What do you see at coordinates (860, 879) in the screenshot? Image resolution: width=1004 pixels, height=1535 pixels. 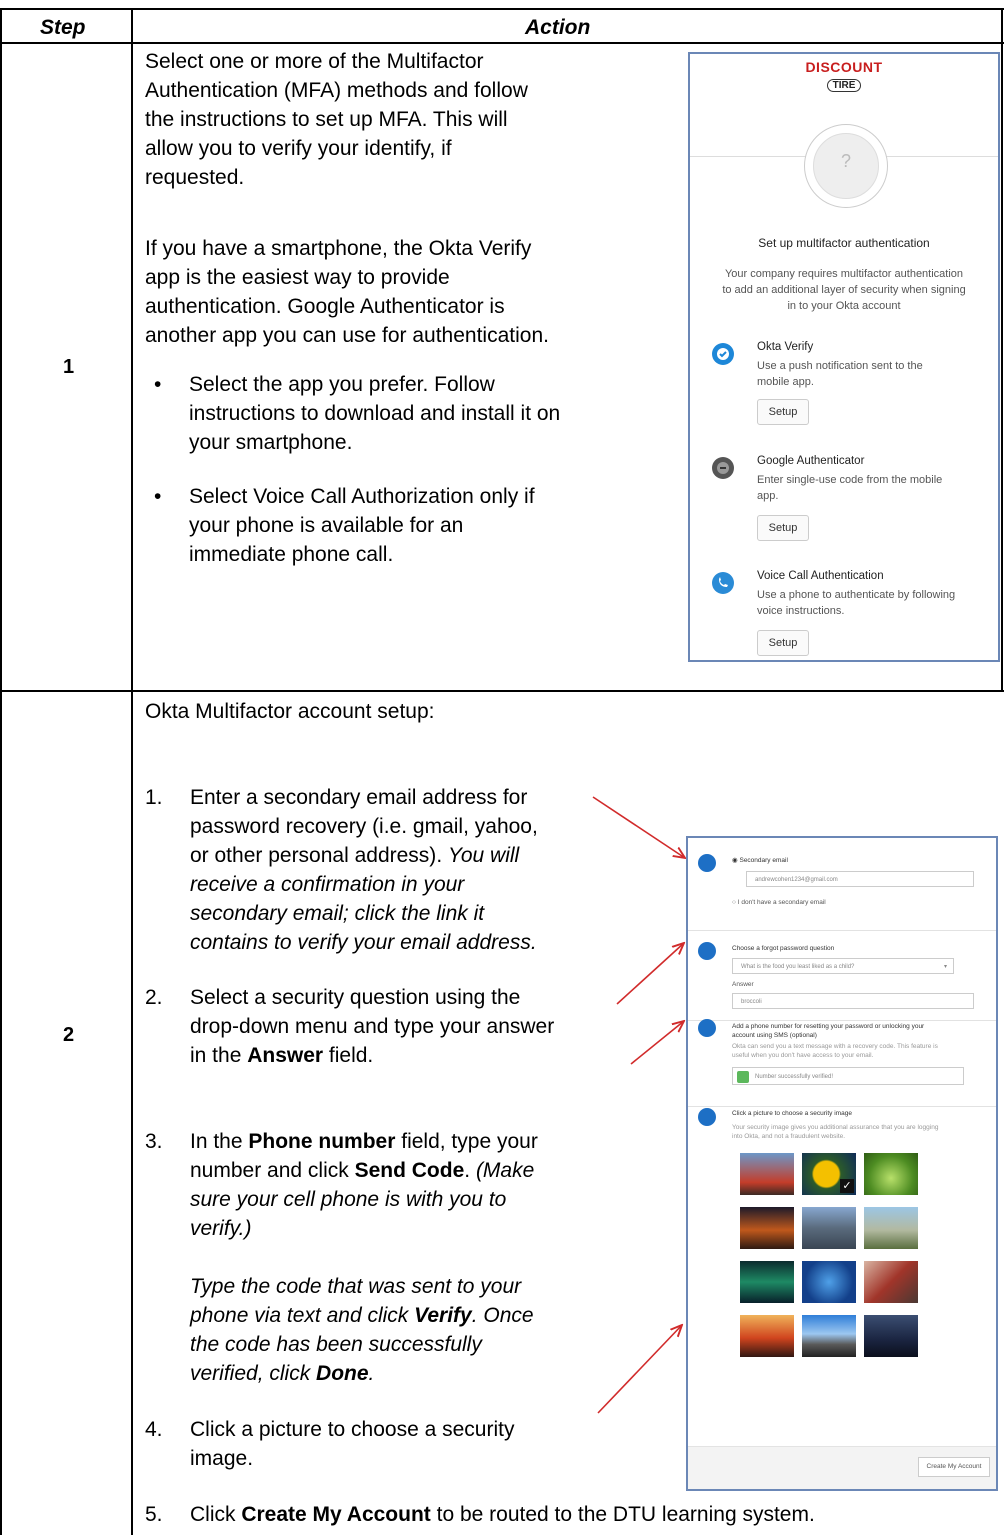 I see `secondary-email-input: andrewcohen1234@gmail.com` at bounding box center [860, 879].